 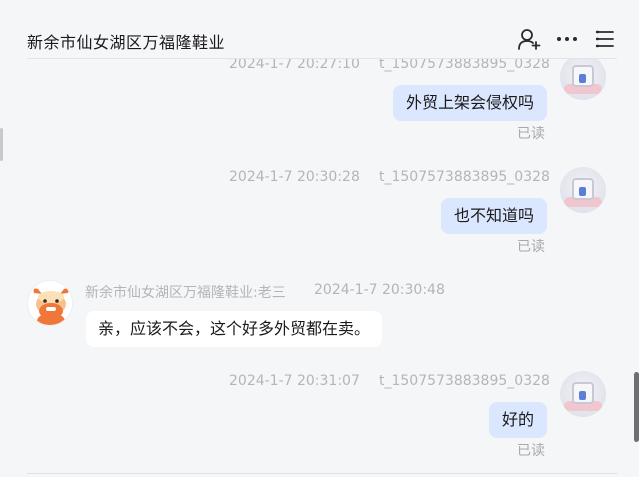 I want to click on divider, so click(x=322, y=473).